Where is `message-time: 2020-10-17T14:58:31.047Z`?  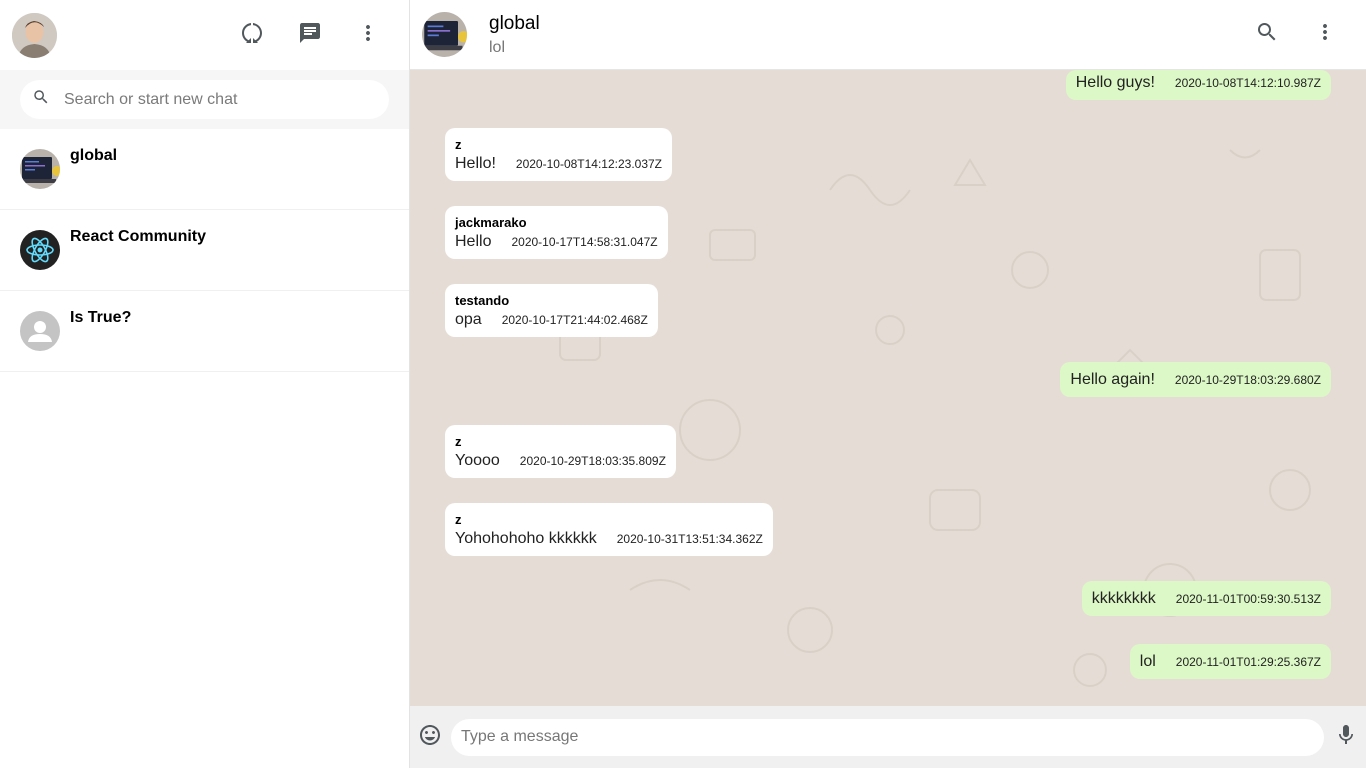
message-time: 2020-10-17T14:58:31.047Z is located at coordinates (584, 242).